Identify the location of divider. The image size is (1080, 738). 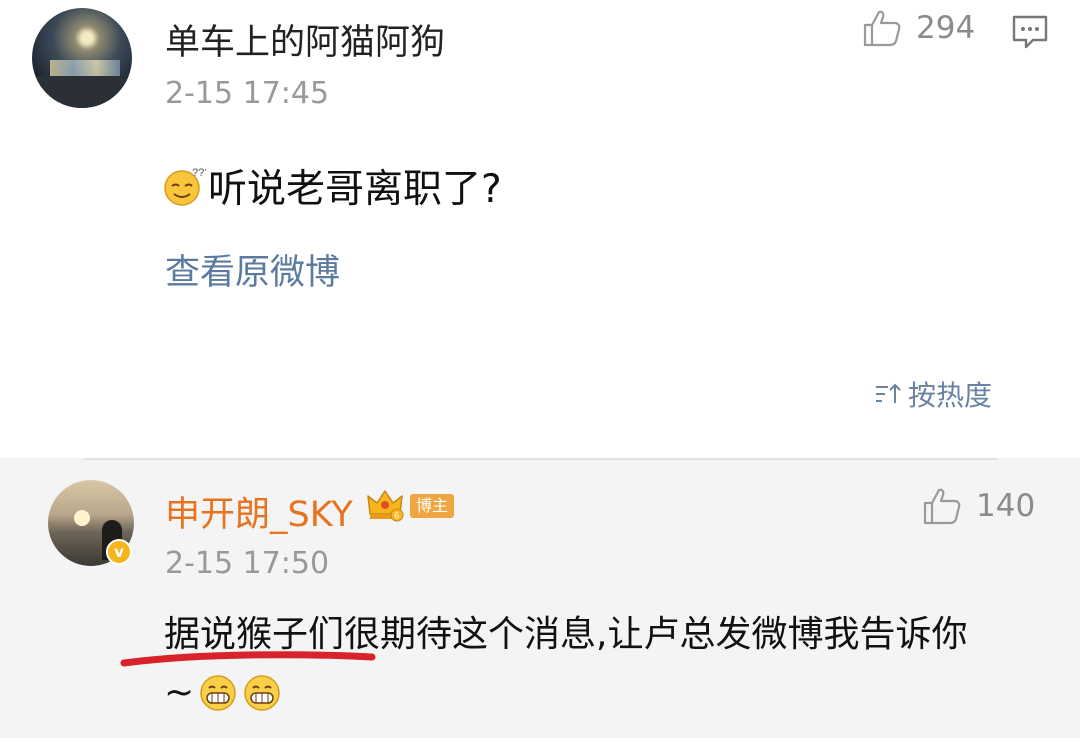
(541, 459).